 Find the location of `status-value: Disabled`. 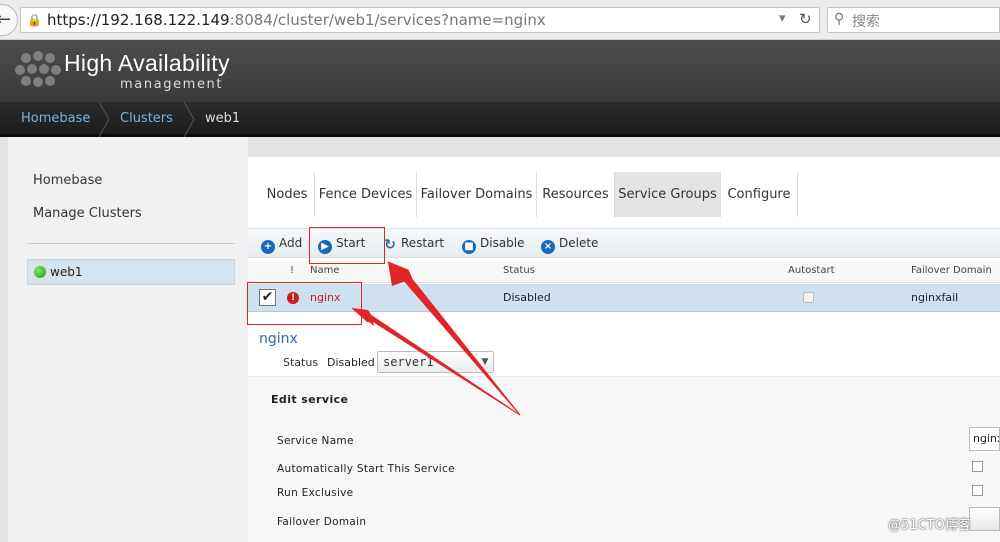

status-value: Disabled is located at coordinates (351, 362).